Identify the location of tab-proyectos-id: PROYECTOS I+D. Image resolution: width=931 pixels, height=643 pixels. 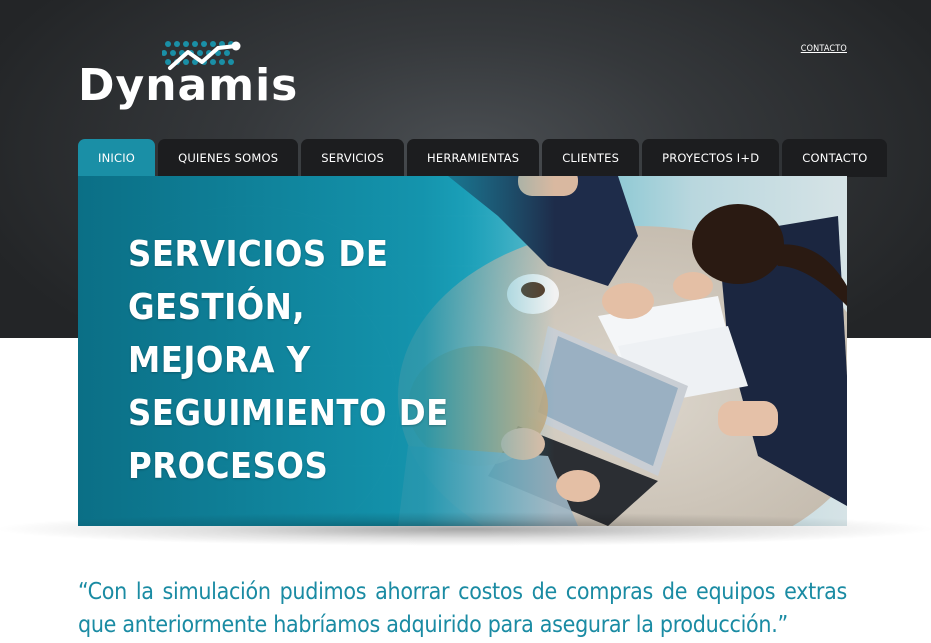
(711, 158).